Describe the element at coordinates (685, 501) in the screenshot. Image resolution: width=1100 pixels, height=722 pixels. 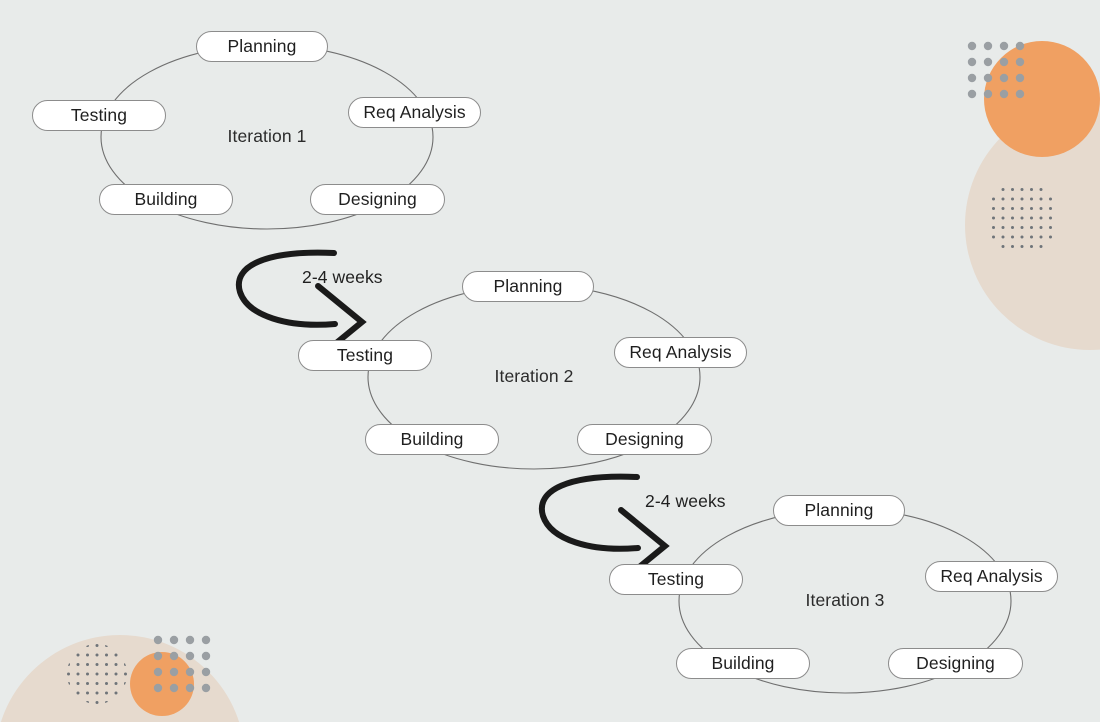
I see `transition-duration-label-transition-2: 2-4 weeks` at that location.